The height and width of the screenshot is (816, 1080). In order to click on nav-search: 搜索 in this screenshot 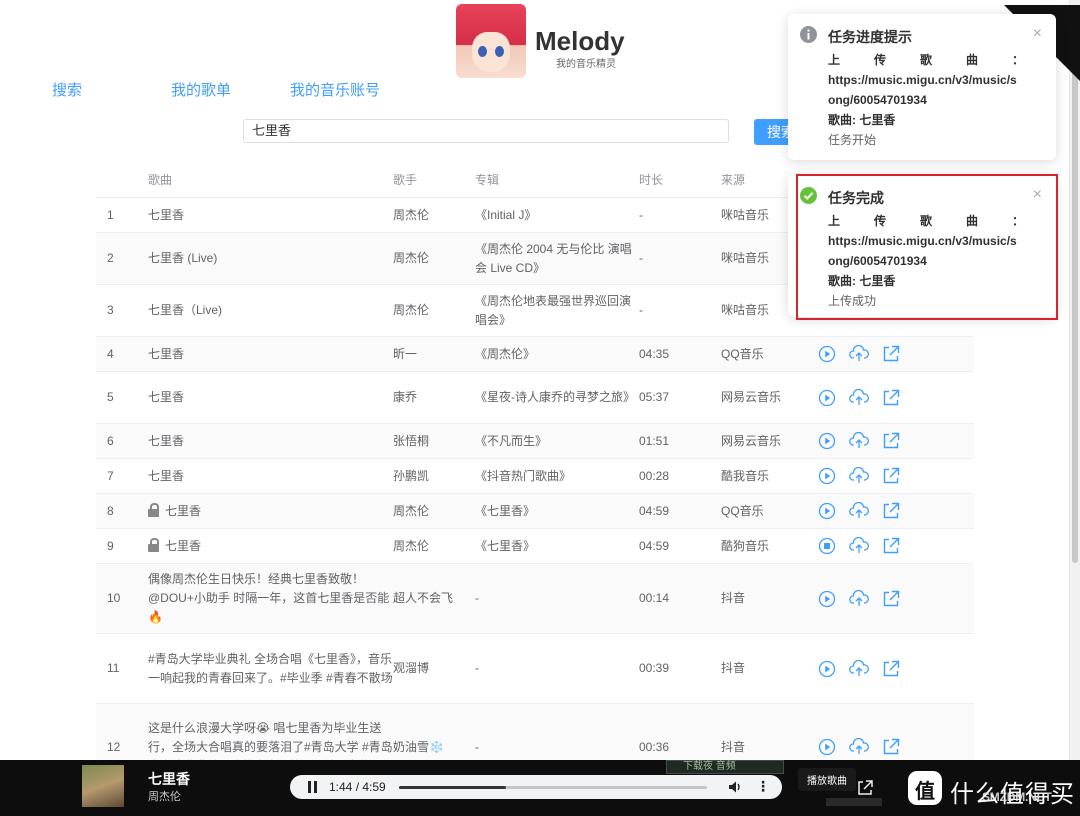, I will do `click(67, 89)`.